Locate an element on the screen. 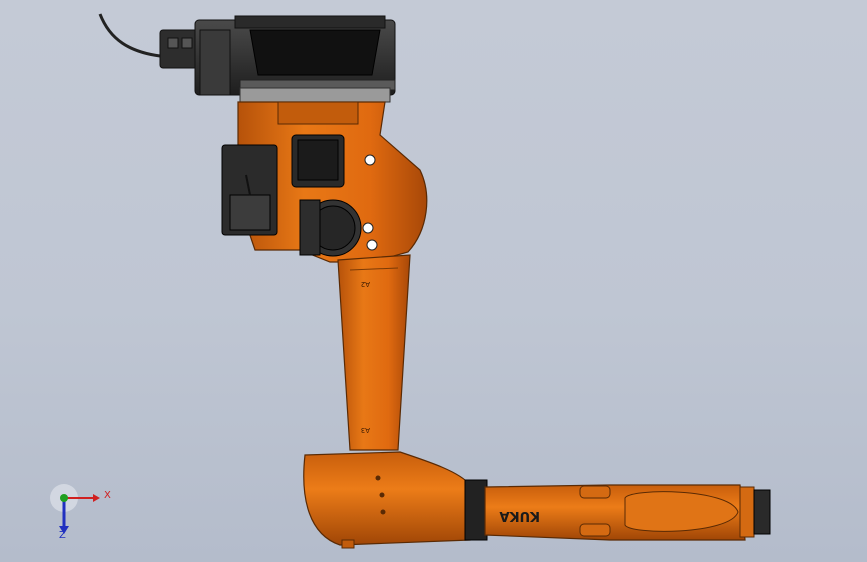 The image size is (867, 562). lower-arm: A2 A3 is located at coordinates (374, 352).